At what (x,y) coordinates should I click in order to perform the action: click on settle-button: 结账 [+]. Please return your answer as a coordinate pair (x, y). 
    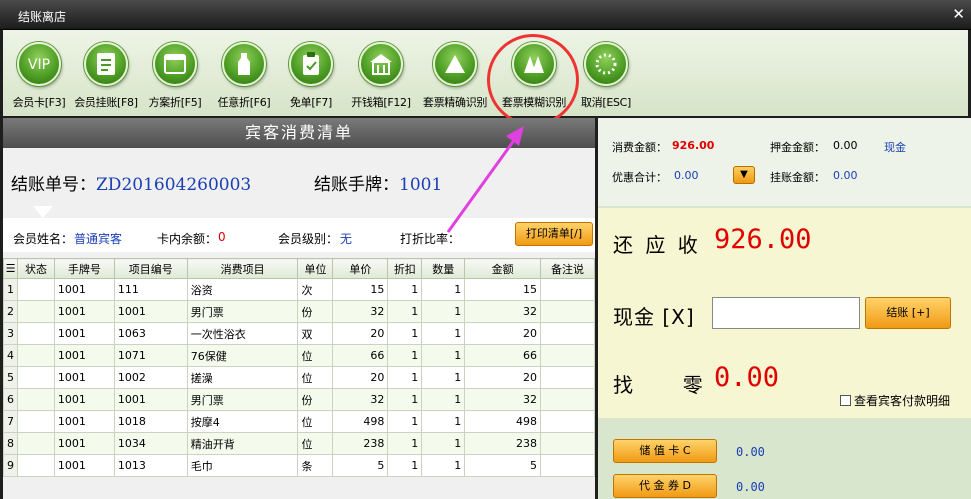
    Looking at the image, I should click on (908, 313).